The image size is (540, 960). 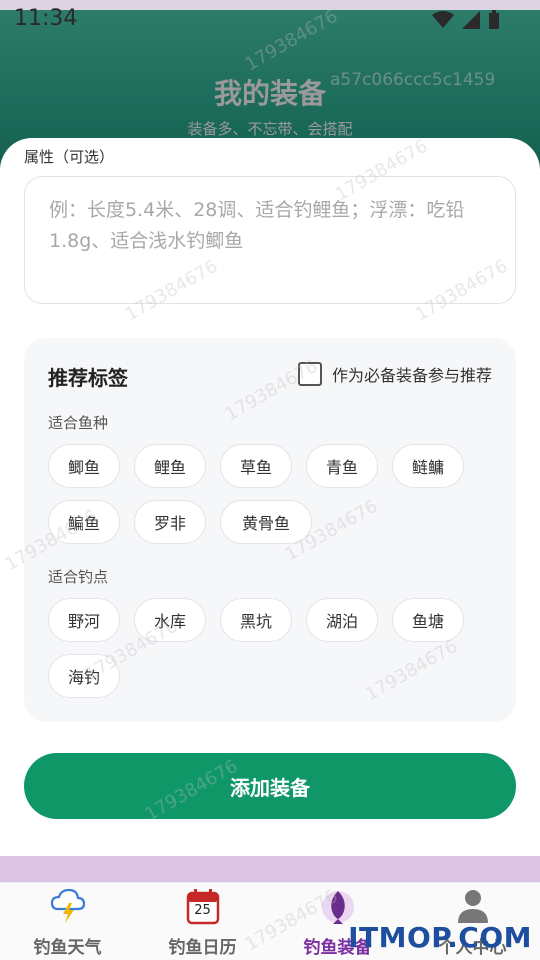 What do you see at coordinates (256, 620) in the screenshot?
I see `spot-chip: 黑坑` at bounding box center [256, 620].